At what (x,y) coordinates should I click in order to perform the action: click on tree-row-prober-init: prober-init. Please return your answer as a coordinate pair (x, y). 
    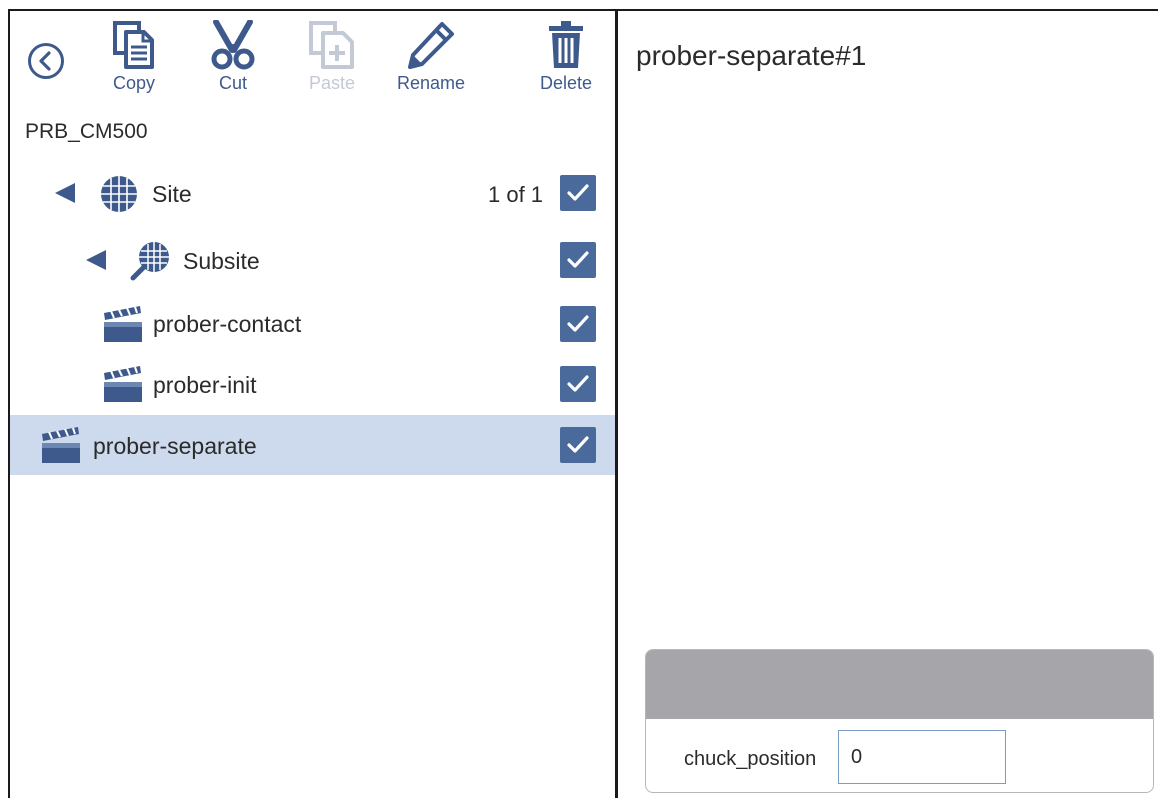
    Looking at the image, I should click on (312, 384).